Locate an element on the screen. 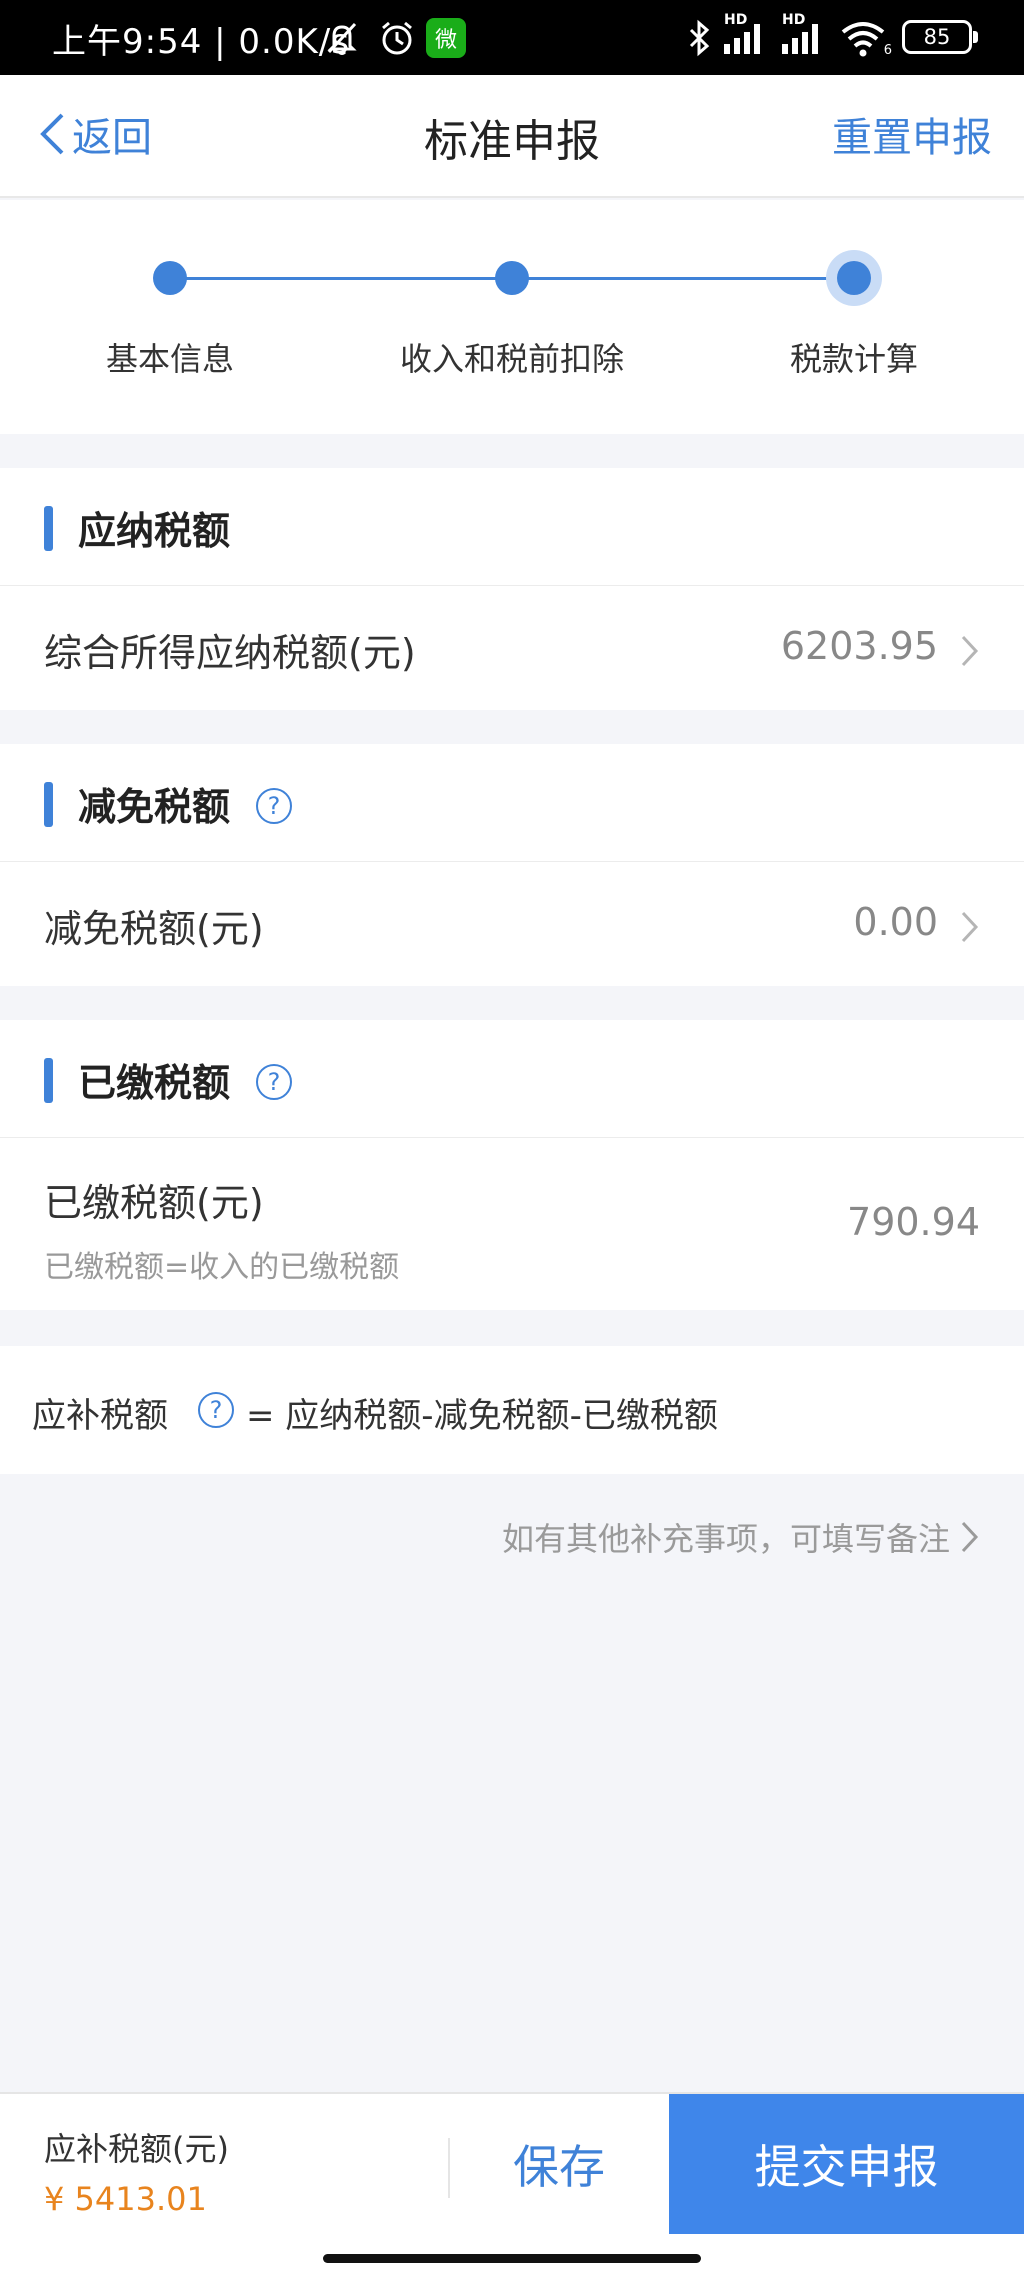 The height and width of the screenshot is (2276, 1024). bluetooth-icon is located at coordinates (699, 38).